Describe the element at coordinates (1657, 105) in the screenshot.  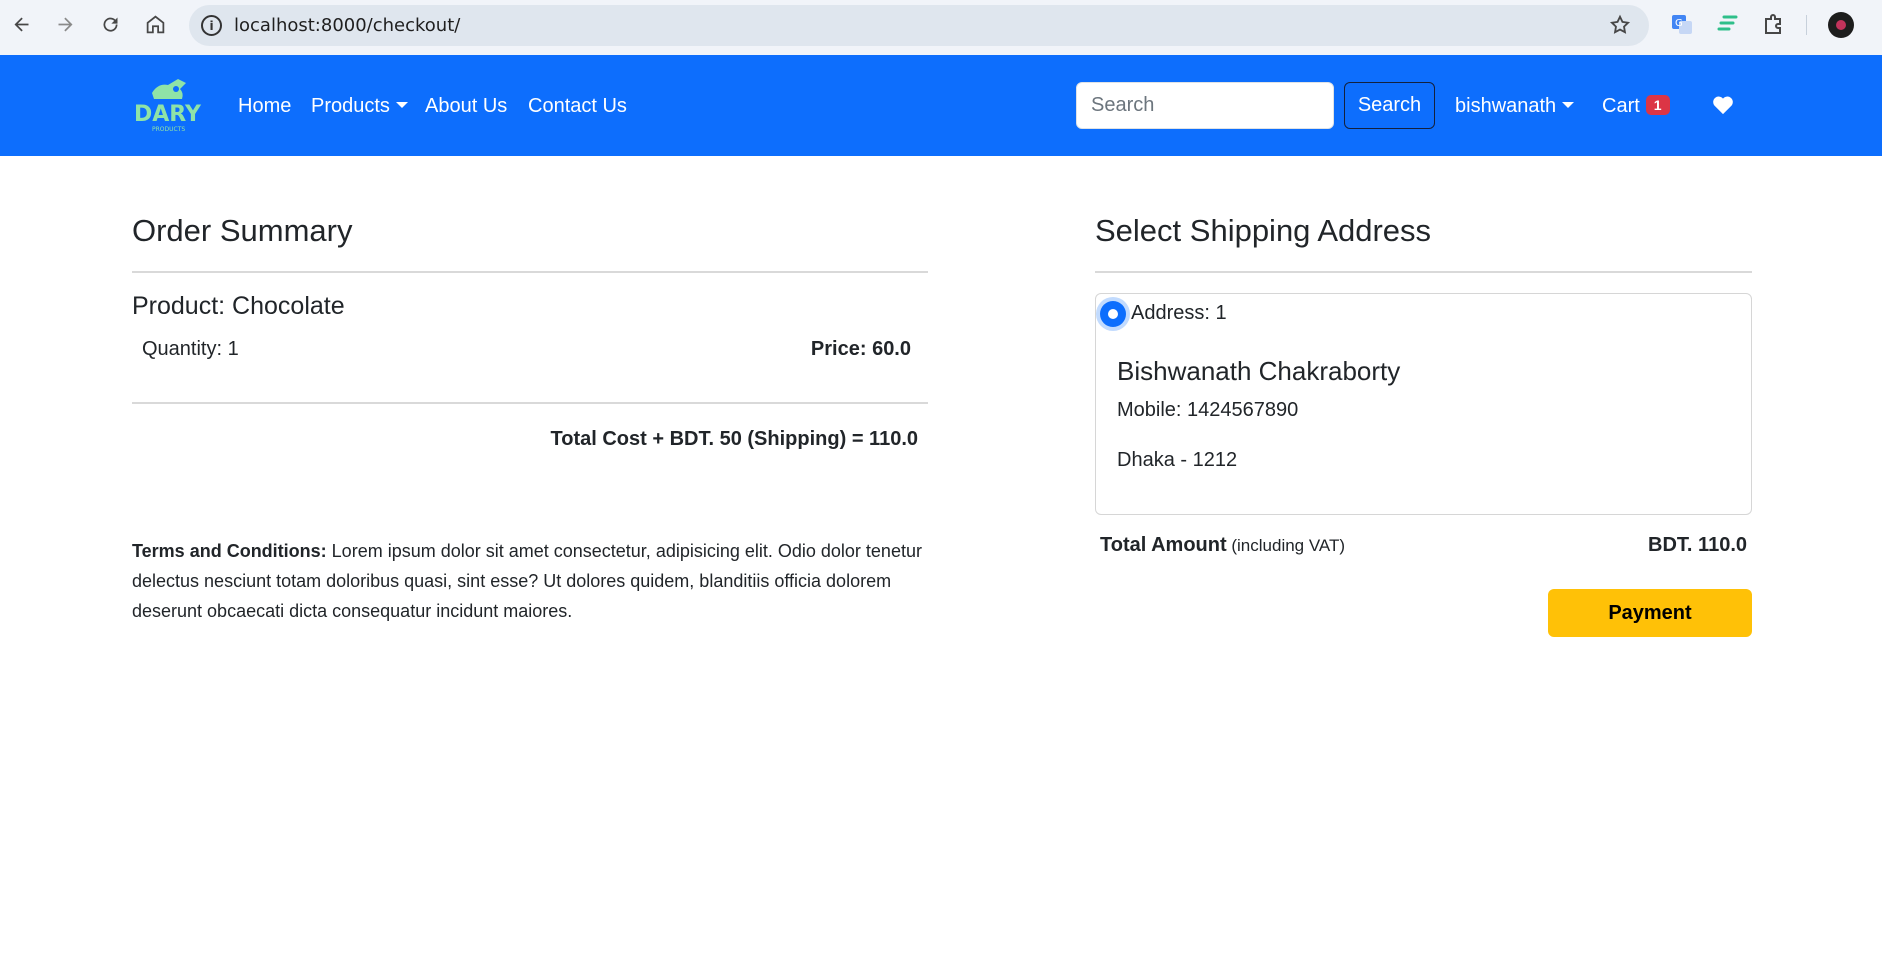
I see `cart-count-badge: 1` at that location.